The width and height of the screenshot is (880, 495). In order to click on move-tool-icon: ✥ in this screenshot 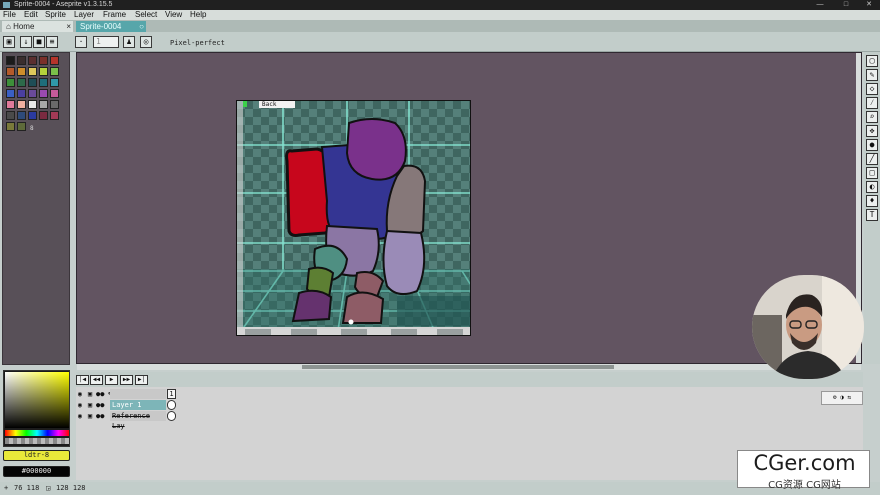, I will do `click(872, 131)`.